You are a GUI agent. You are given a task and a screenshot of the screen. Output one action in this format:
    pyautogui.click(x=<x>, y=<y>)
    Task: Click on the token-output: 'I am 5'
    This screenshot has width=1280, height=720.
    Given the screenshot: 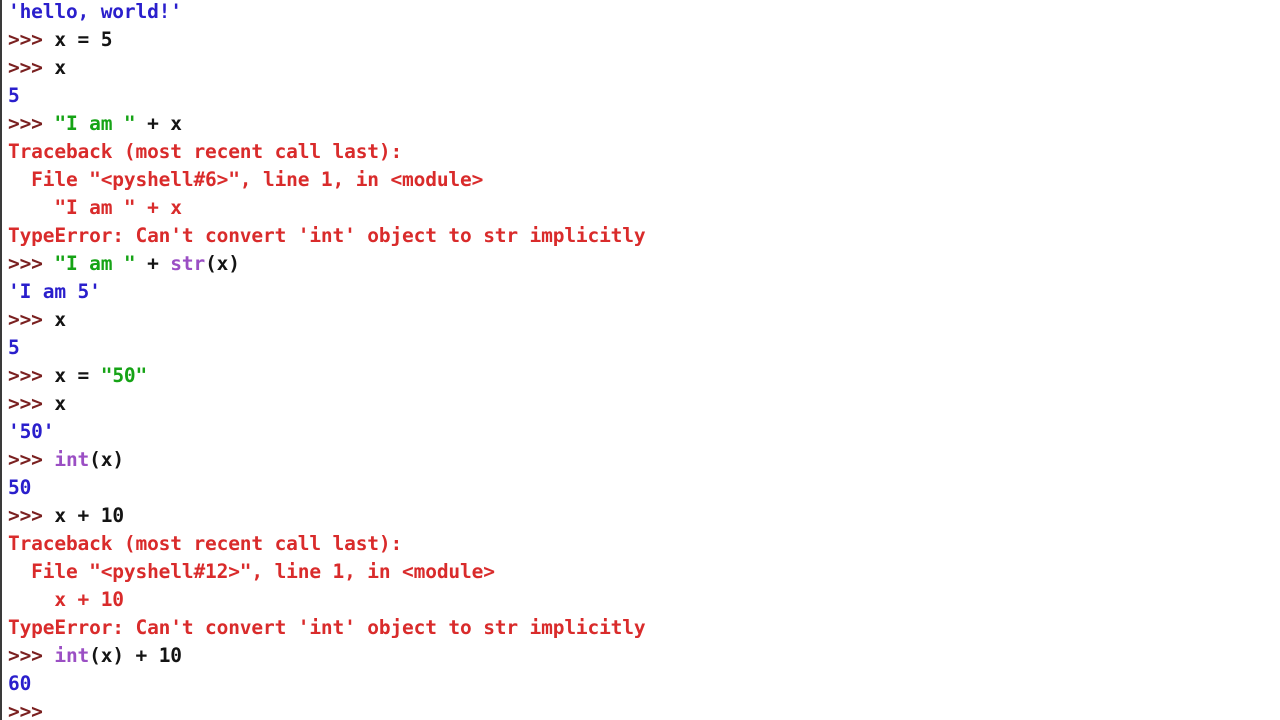 What is the action you would take?
    pyautogui.click(x=54, y=291)
    